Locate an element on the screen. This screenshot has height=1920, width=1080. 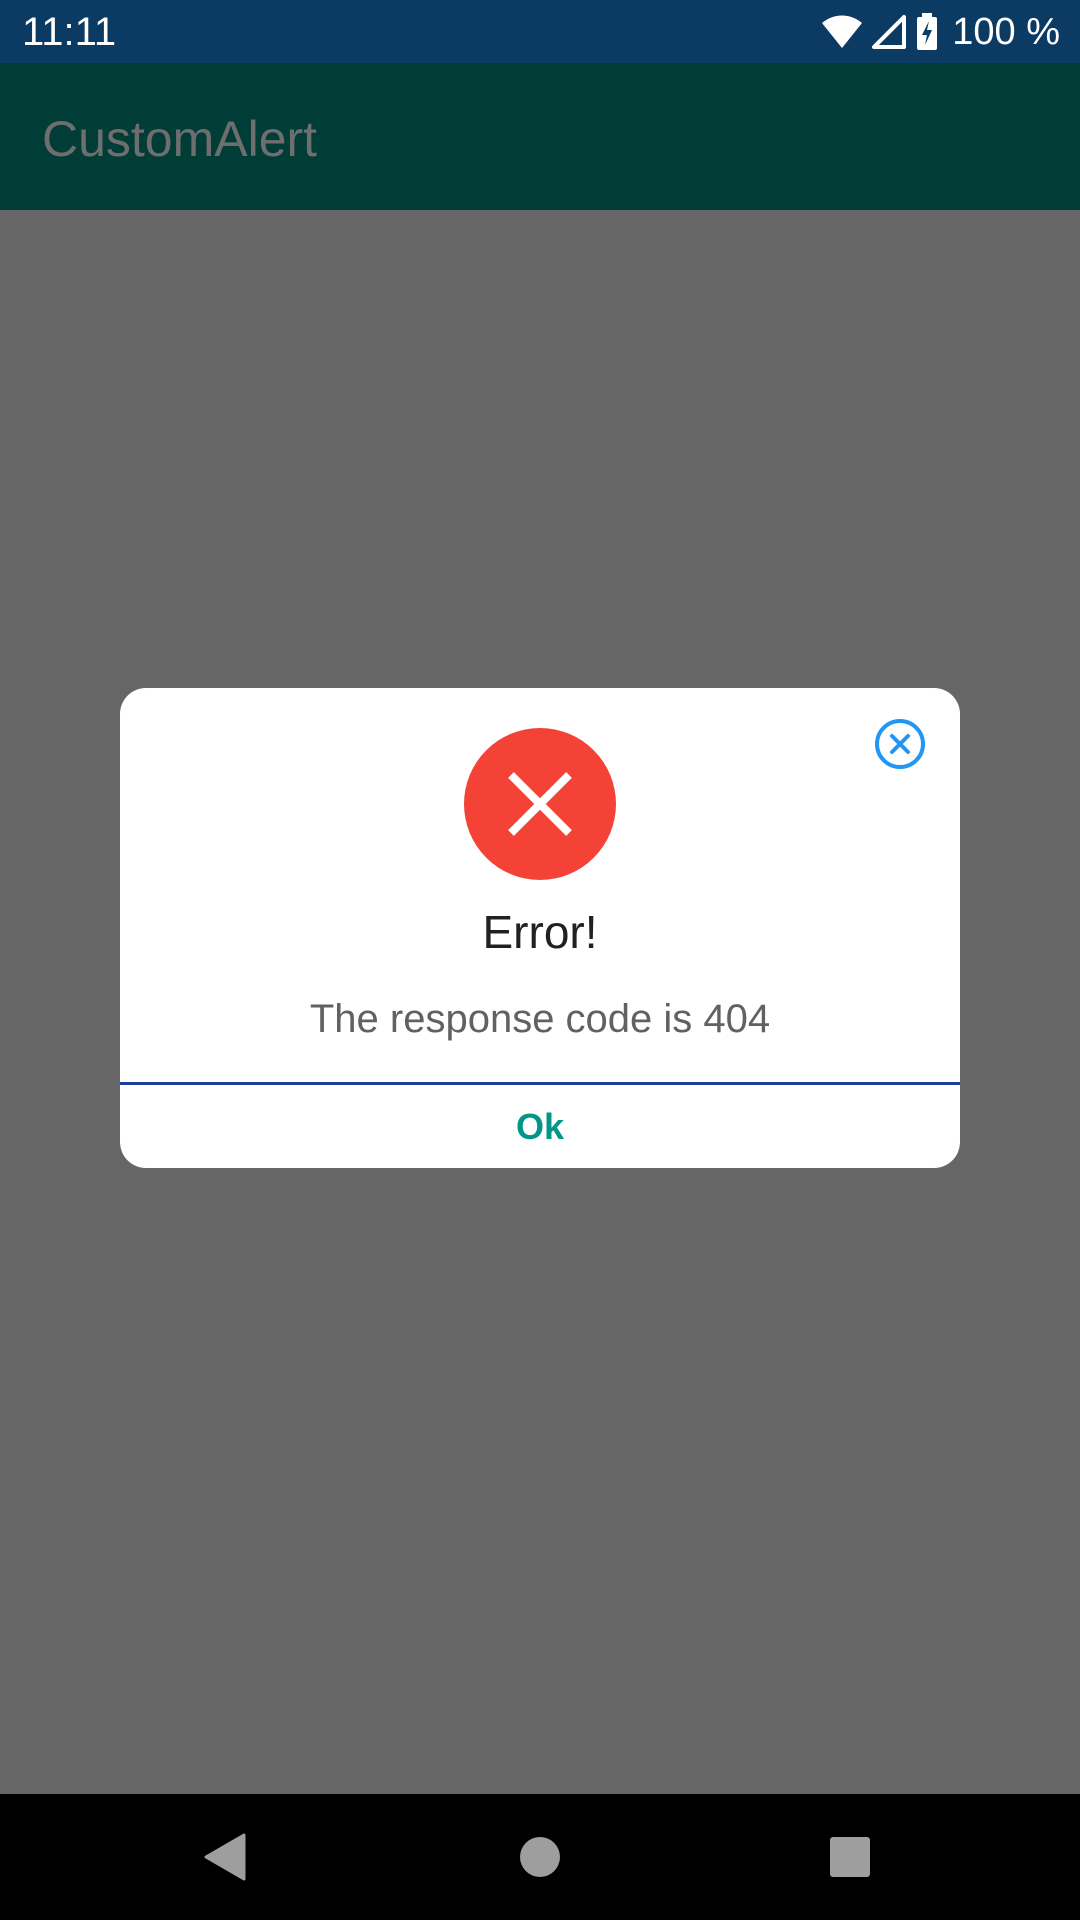
home-icon is located at coordinates (540, 1857).